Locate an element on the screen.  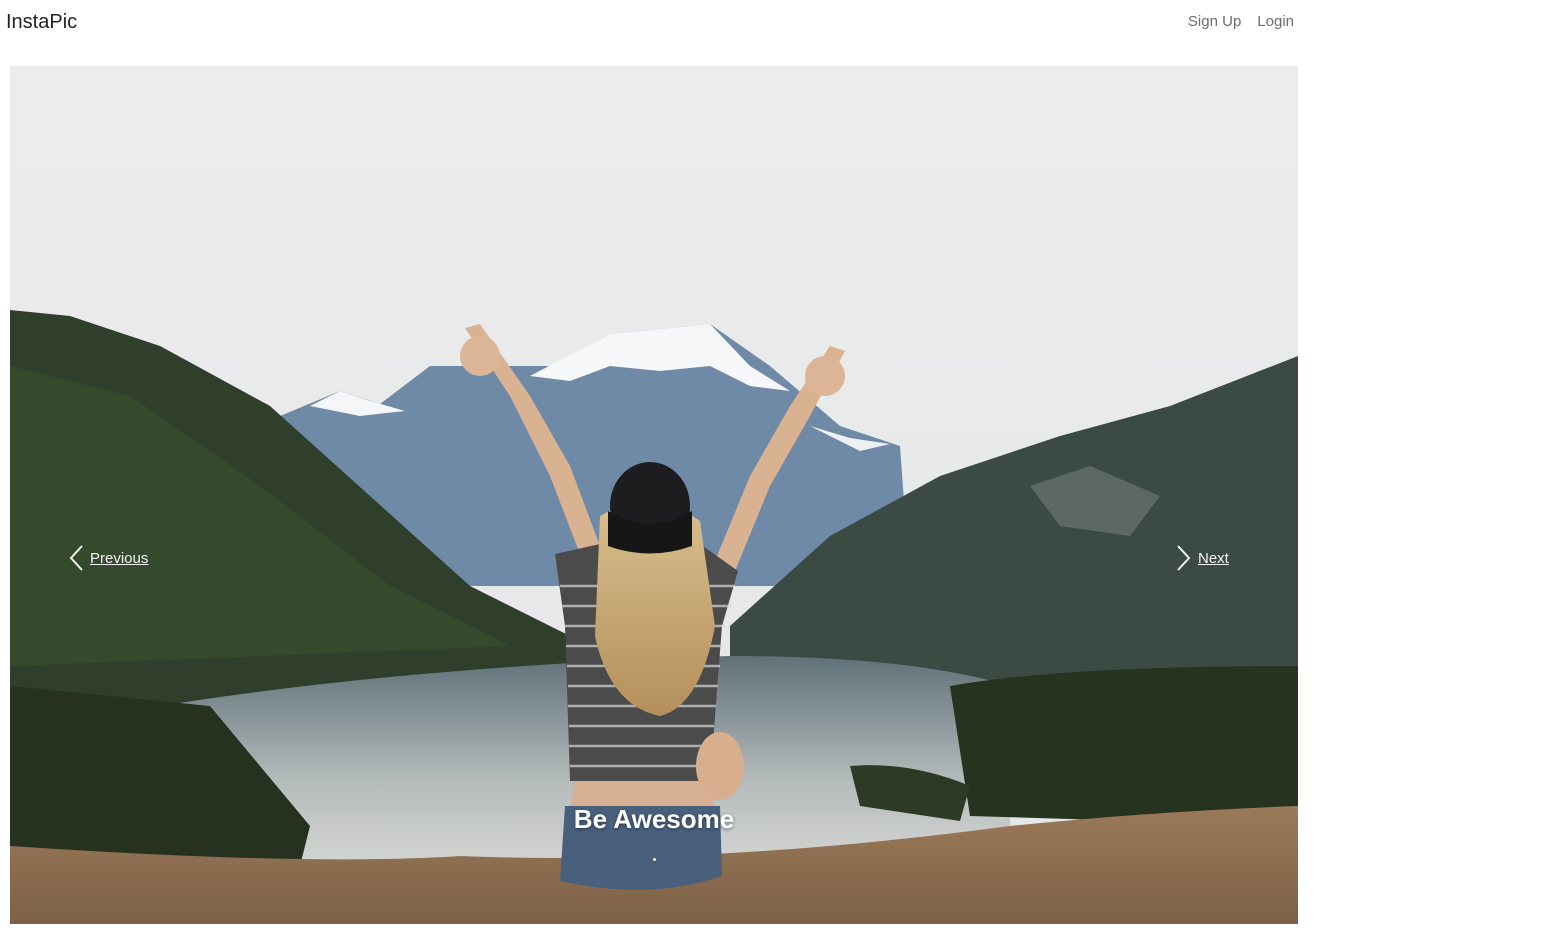
prev-label: Previous is located at coordinates (119, 558).